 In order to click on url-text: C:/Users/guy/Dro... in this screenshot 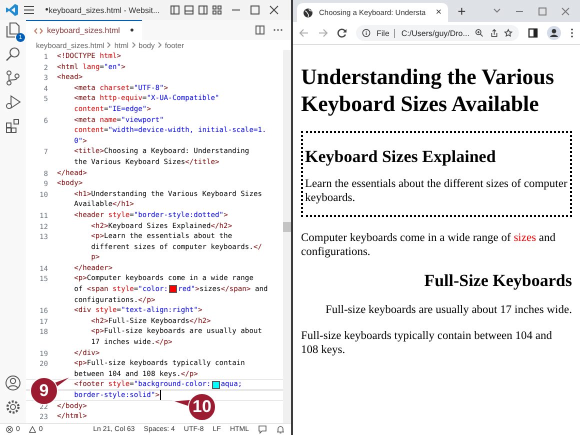, I will do `click(435, 33)`.